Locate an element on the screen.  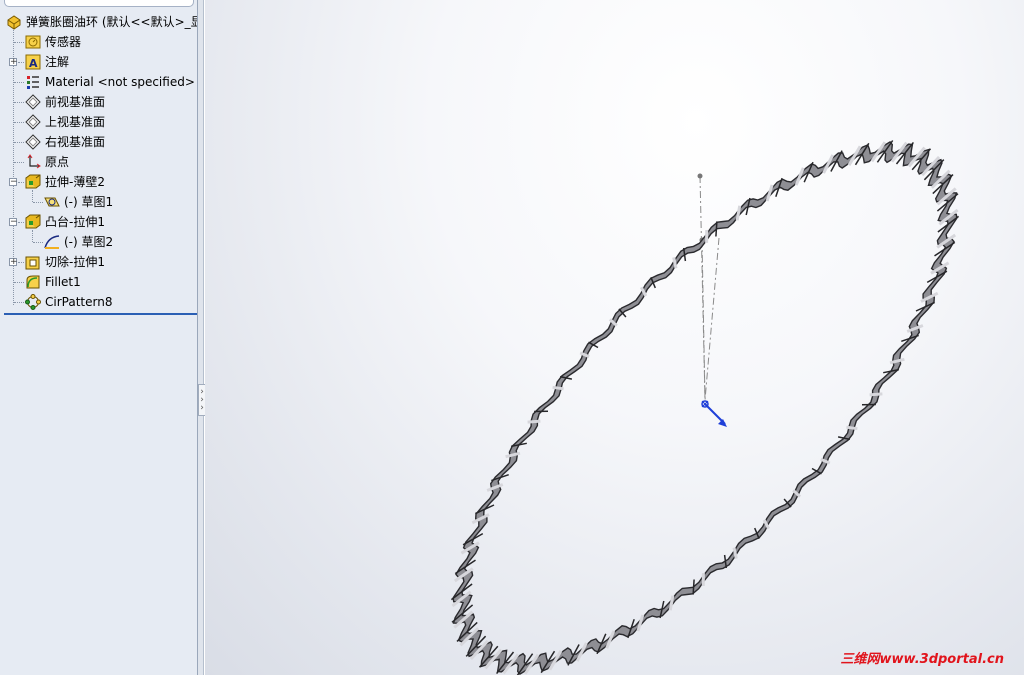
tree-item-label: 传感器 is located at coordinates (63, 42).